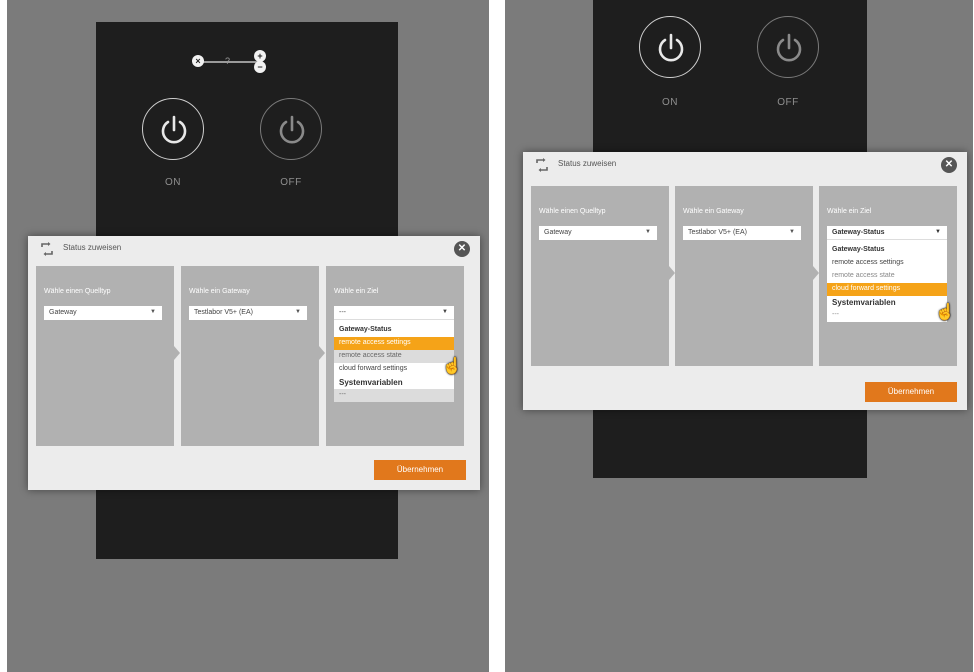  Describe the element at coordinates (887, 233) in the screenshot. I see `target-select: Gateway-Status ▼` at that location.